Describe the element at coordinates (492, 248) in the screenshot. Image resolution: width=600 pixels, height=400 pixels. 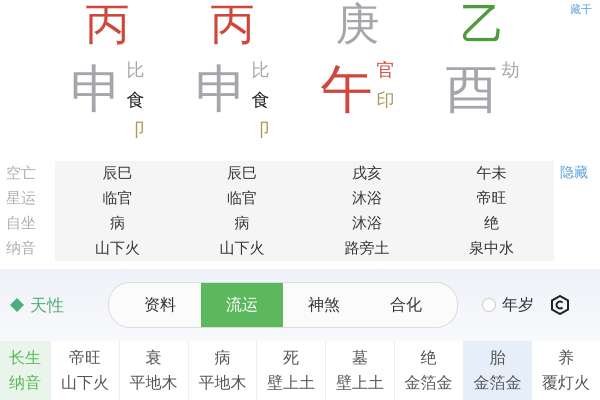
I see `table-cell-text: 泉中水` at that location.